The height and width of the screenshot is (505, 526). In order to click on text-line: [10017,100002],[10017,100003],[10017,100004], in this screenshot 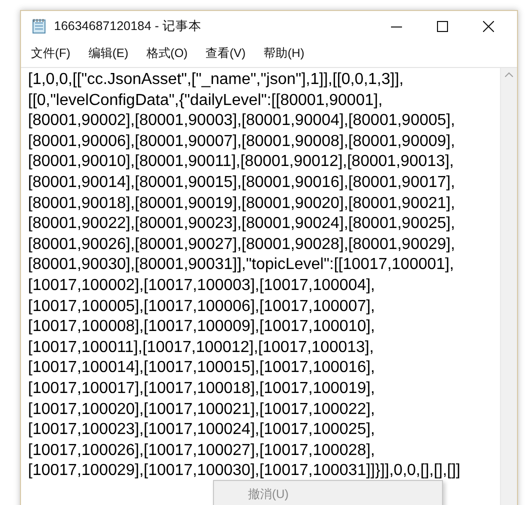, I will do `click(202, 286)`.